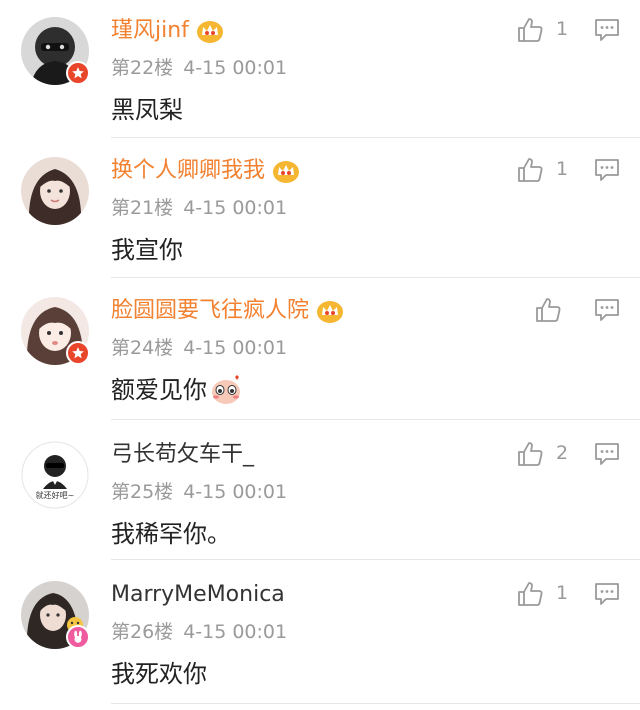  What do you see at coordinates (159, 674) in the screenshot?
I see `comment-text: 我死欢你` at bounding box center [159, 674].